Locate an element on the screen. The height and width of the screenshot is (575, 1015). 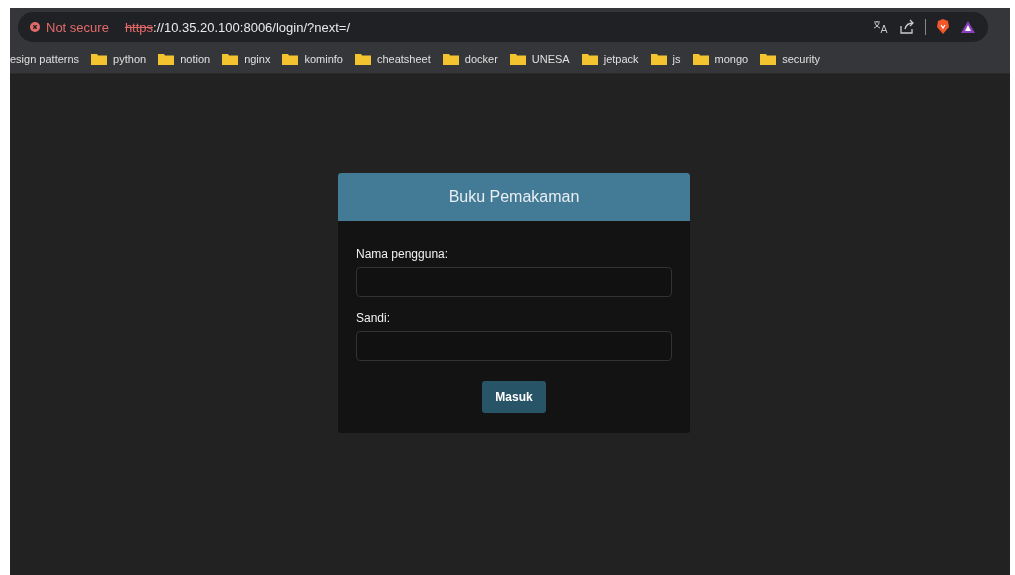
bookmark: mongo is located at coordinates (720, 59).